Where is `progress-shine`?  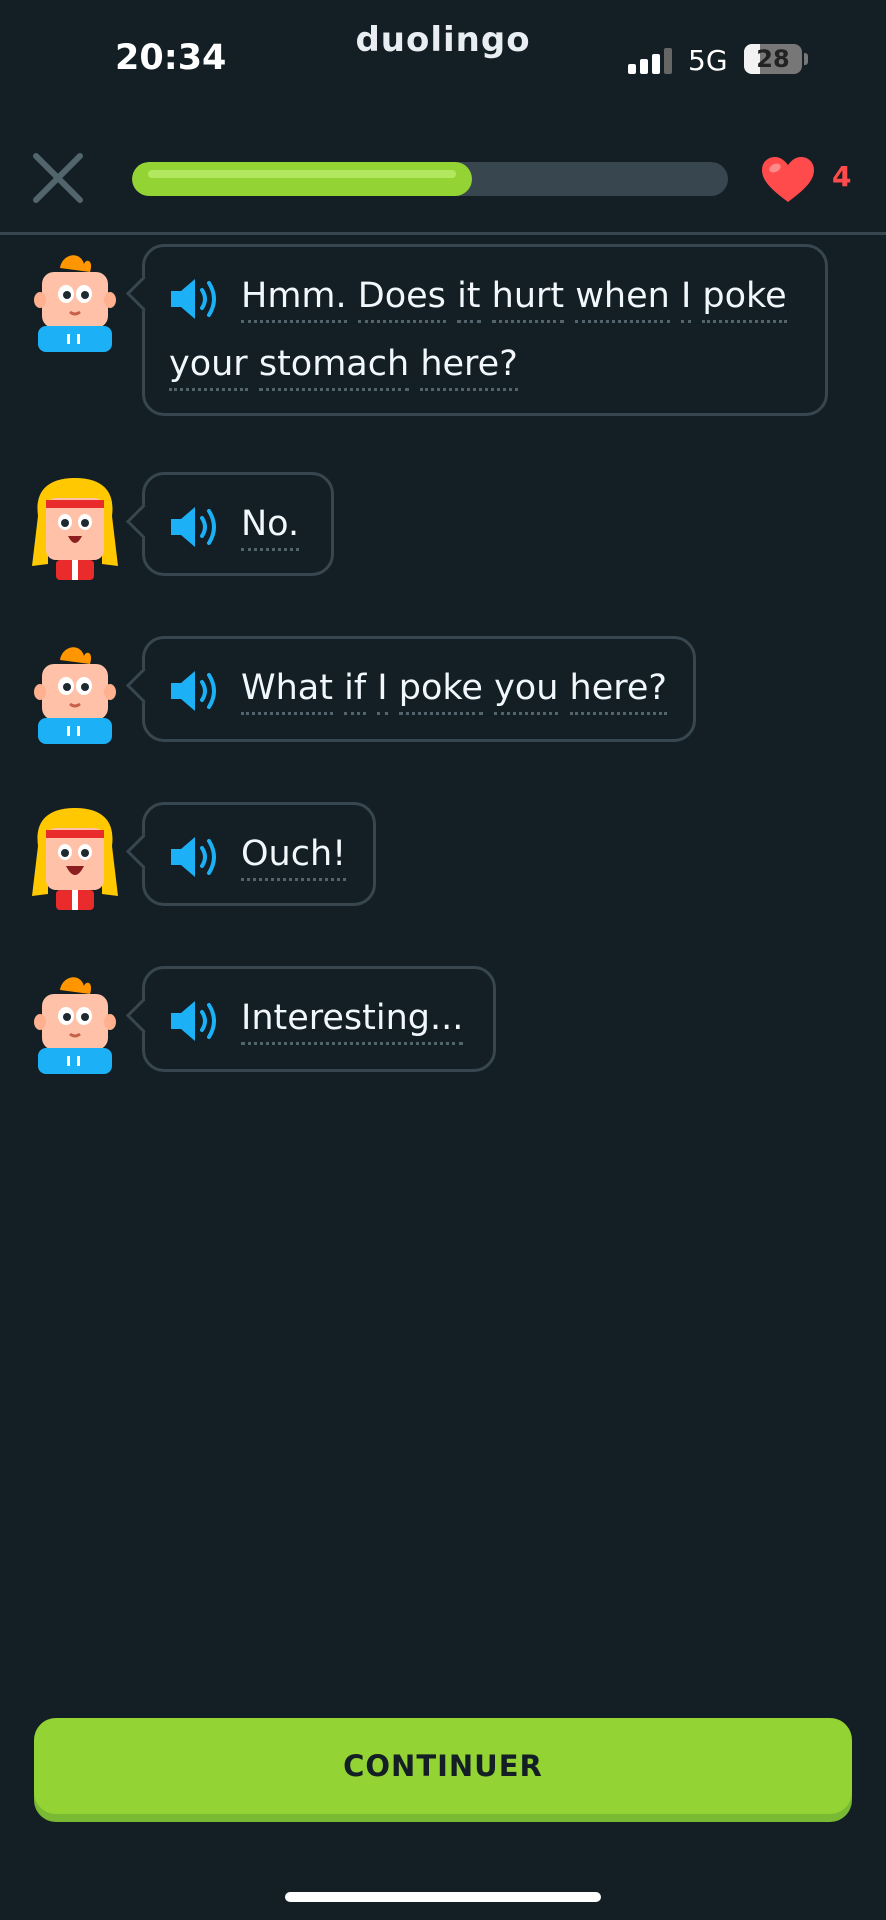
progress-shine is located at coordinates (302, 174).